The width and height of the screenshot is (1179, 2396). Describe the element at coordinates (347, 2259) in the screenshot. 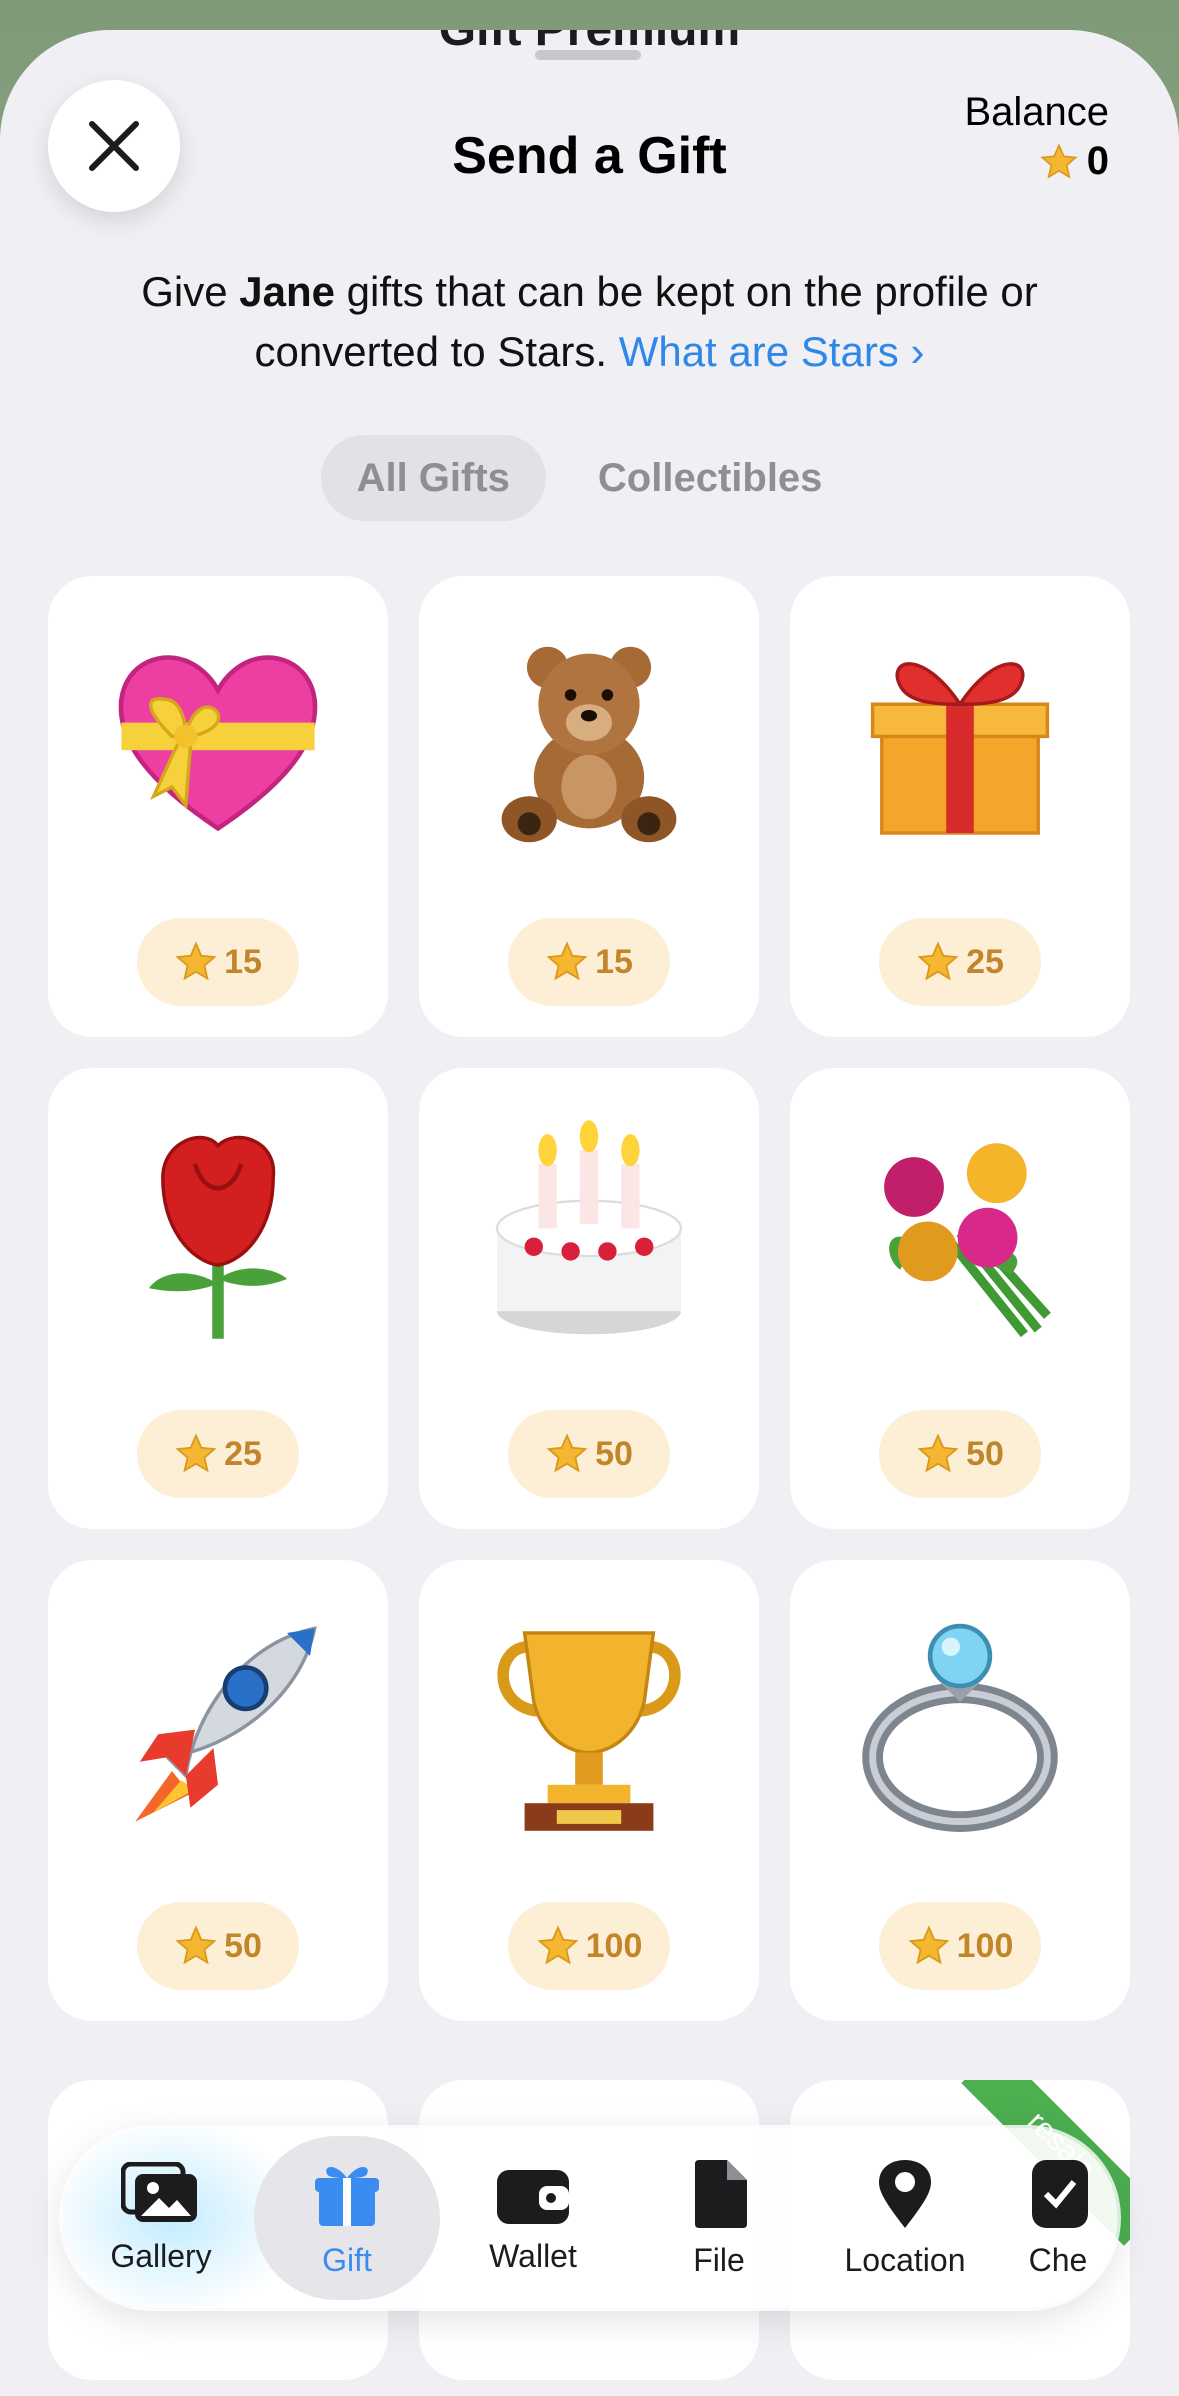

I see `tab-gift-label: Gift` at that location.